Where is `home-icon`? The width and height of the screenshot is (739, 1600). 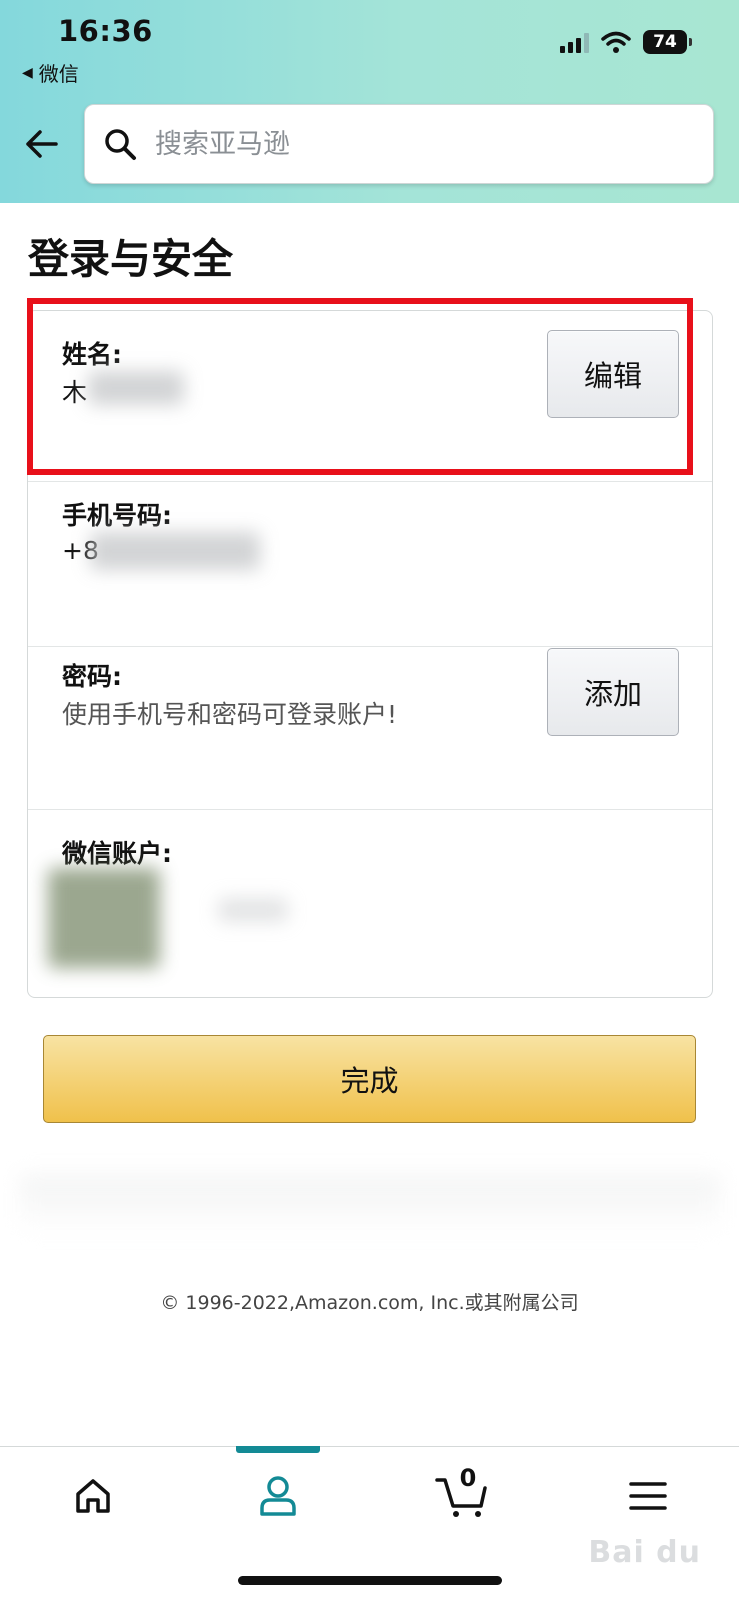 home-icon is located at coordinates (93, 1496).